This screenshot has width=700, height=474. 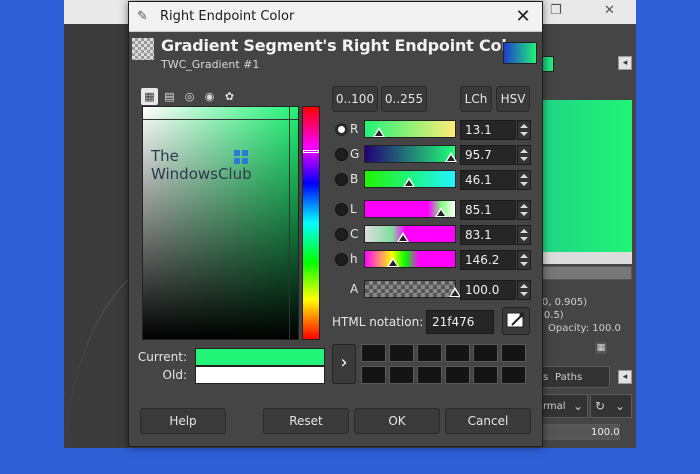 I want to click on channel-radio-g, so click(x=341, y=154).